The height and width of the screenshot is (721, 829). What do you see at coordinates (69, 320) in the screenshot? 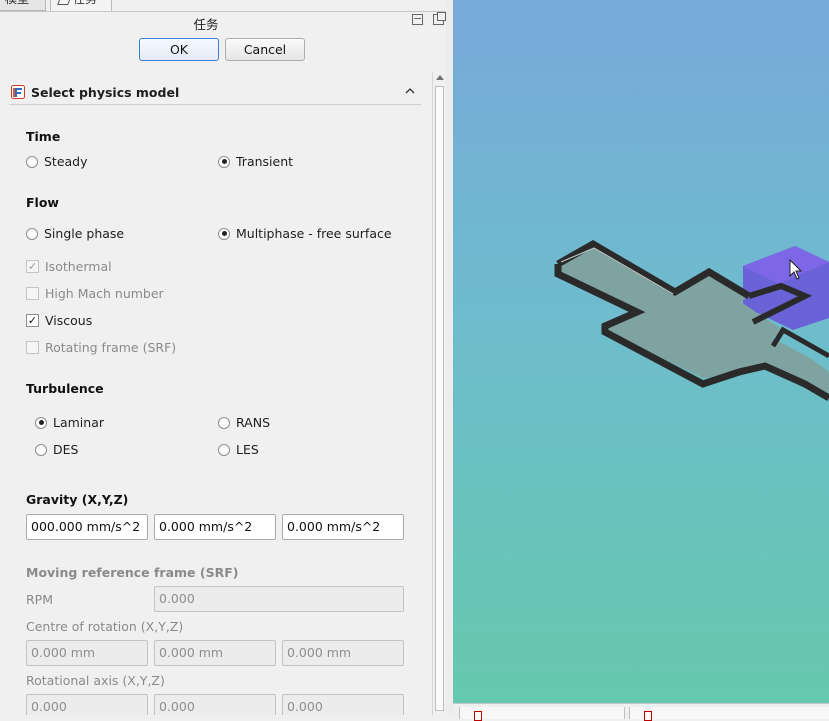
I see `checkbox-viscous-label: Viscous` at bounding box center [69, 320].